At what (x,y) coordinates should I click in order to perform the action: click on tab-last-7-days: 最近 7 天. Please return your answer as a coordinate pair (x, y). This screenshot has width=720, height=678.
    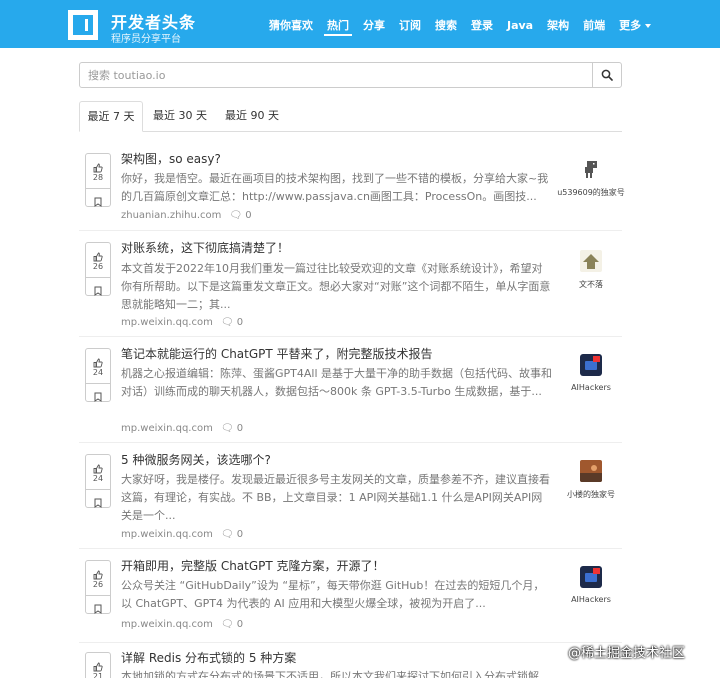
    Looking at the image, I should click on (111, 116).